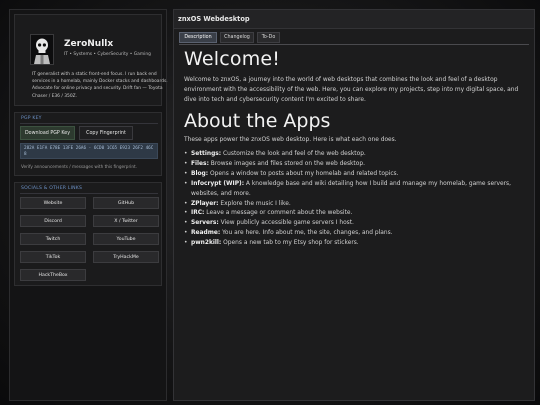  What do you see at coordinates (53, 239) in the screenshot?
I see `twitch-link-button: Twitch` at bounding box center [53, 239].